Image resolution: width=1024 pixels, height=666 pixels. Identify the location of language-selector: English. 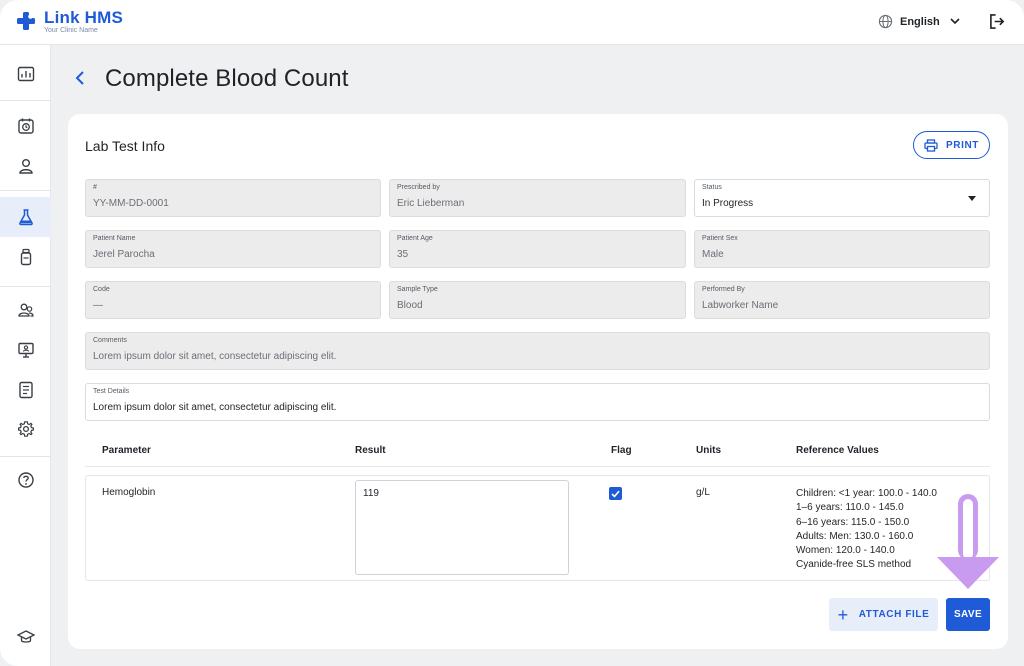
(919, 21).